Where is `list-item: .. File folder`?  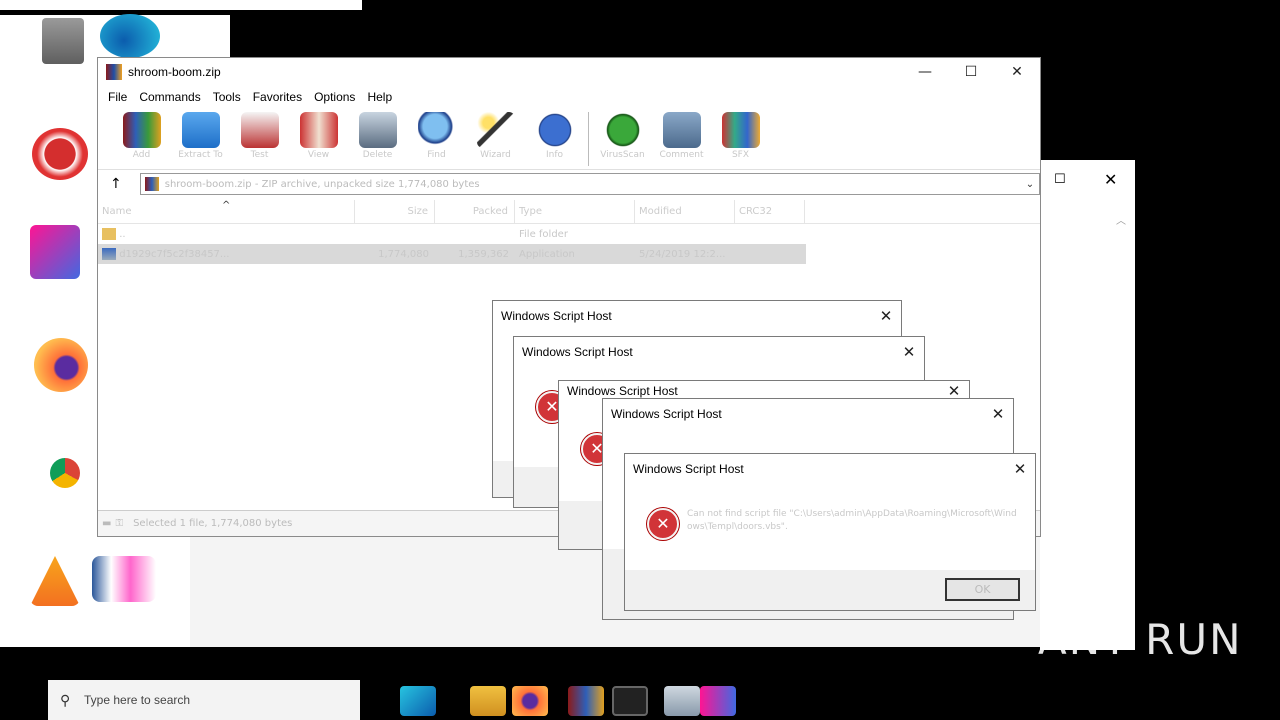
list-item: .. File folder is located at coordinates (569, 234).